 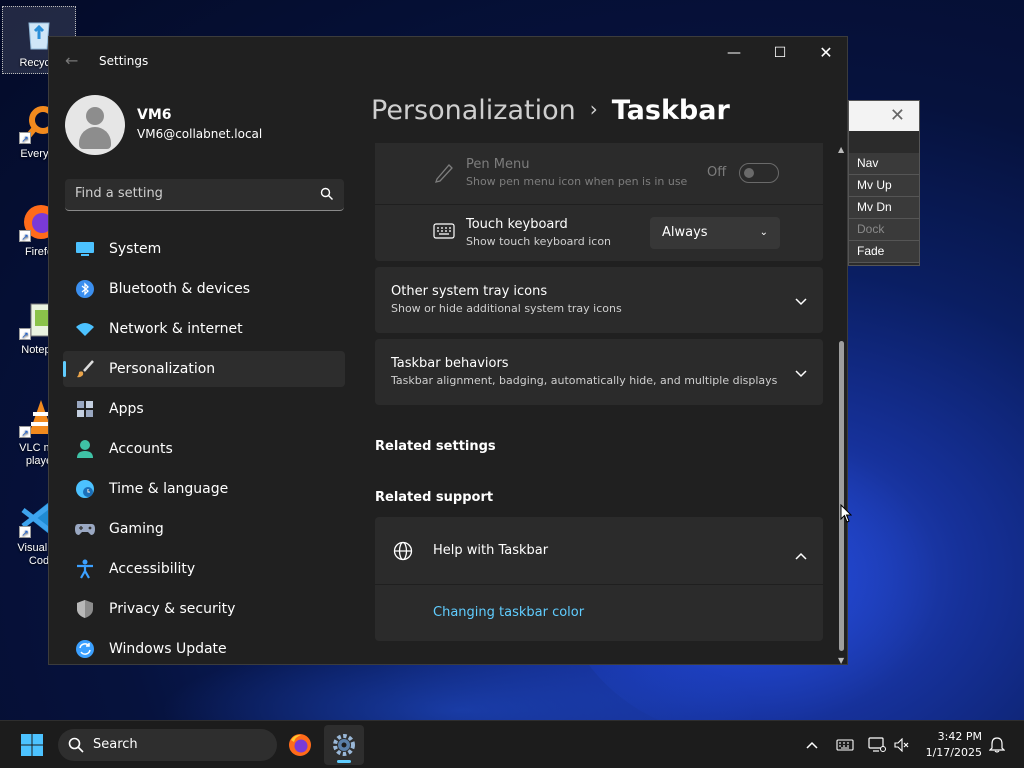 I want to click on sidebar-item-apps: Apps, so click(x=204, y=409).